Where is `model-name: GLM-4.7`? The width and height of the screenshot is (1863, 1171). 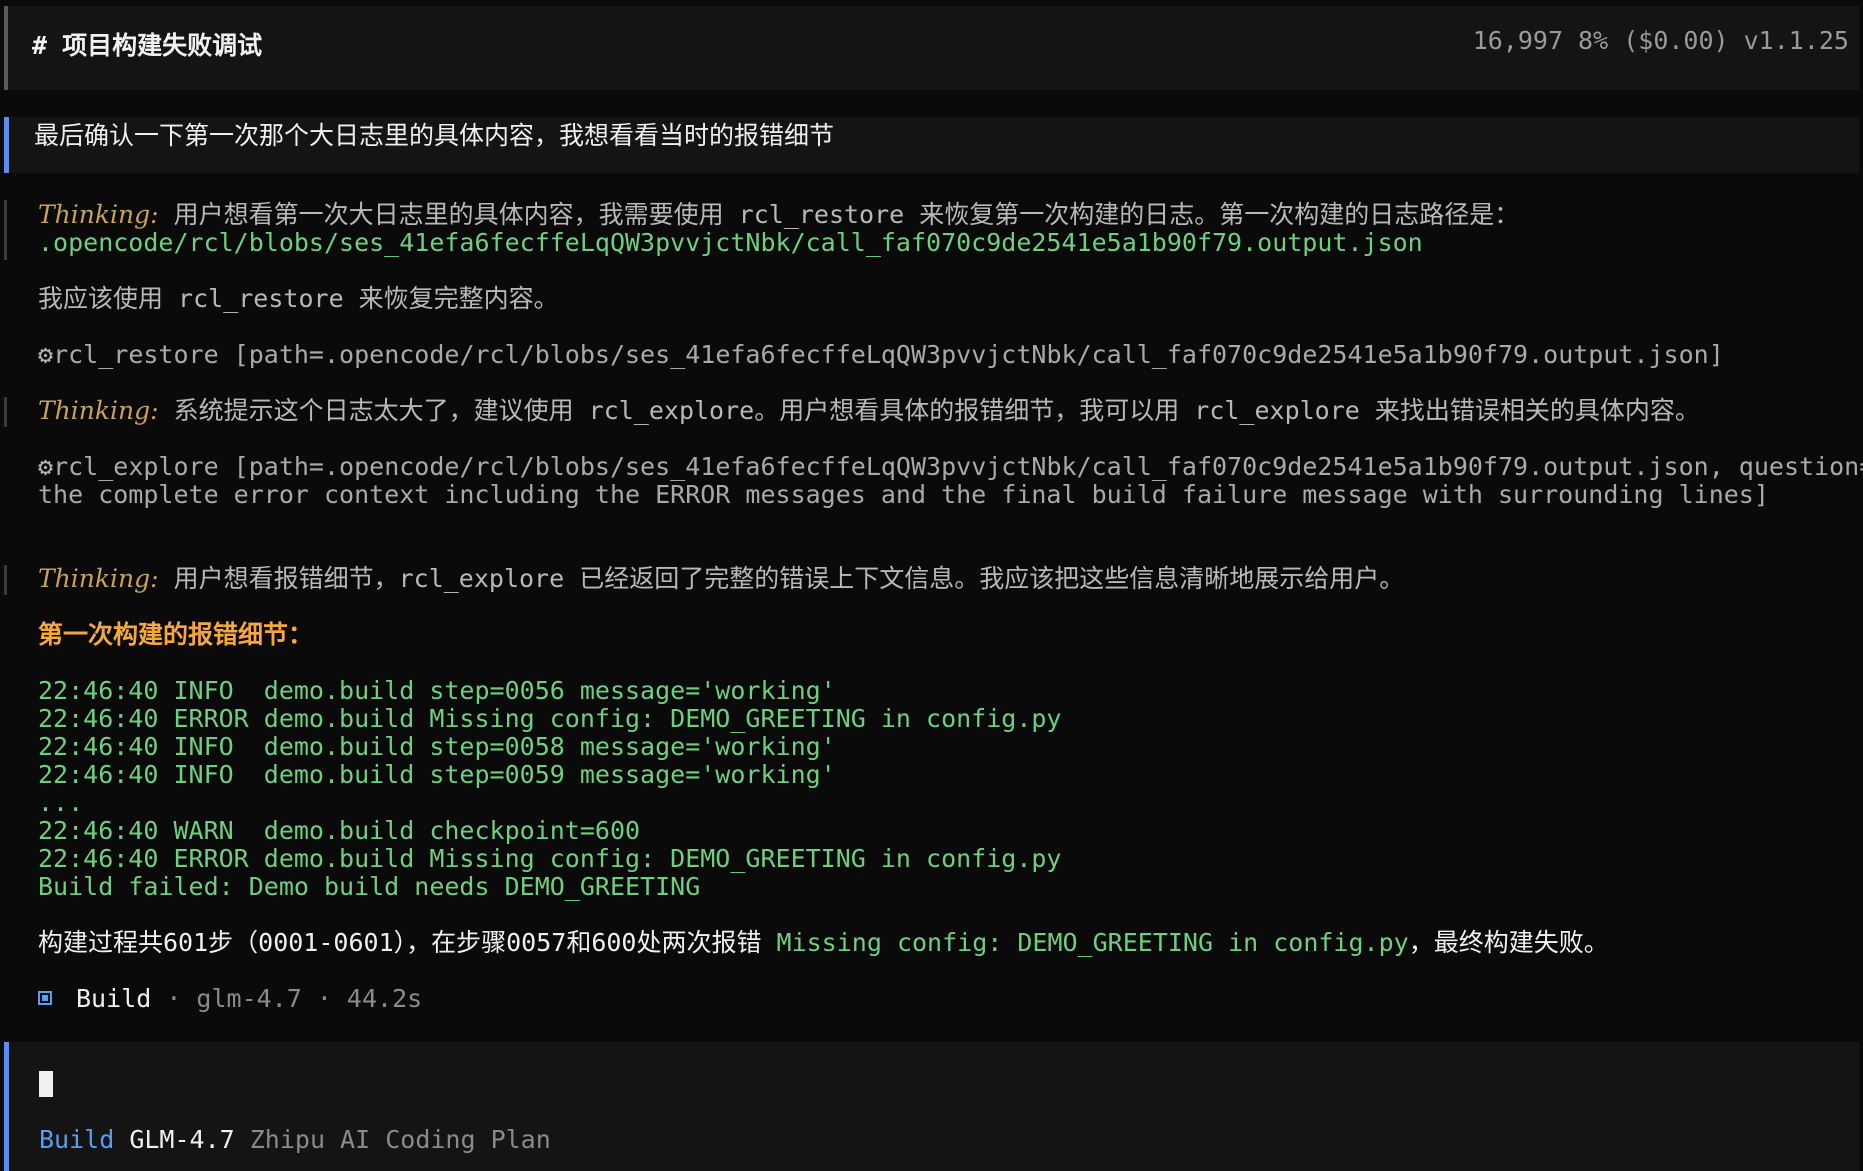
model-name: GLM-4.7 is located at coordinates (181, 1139).